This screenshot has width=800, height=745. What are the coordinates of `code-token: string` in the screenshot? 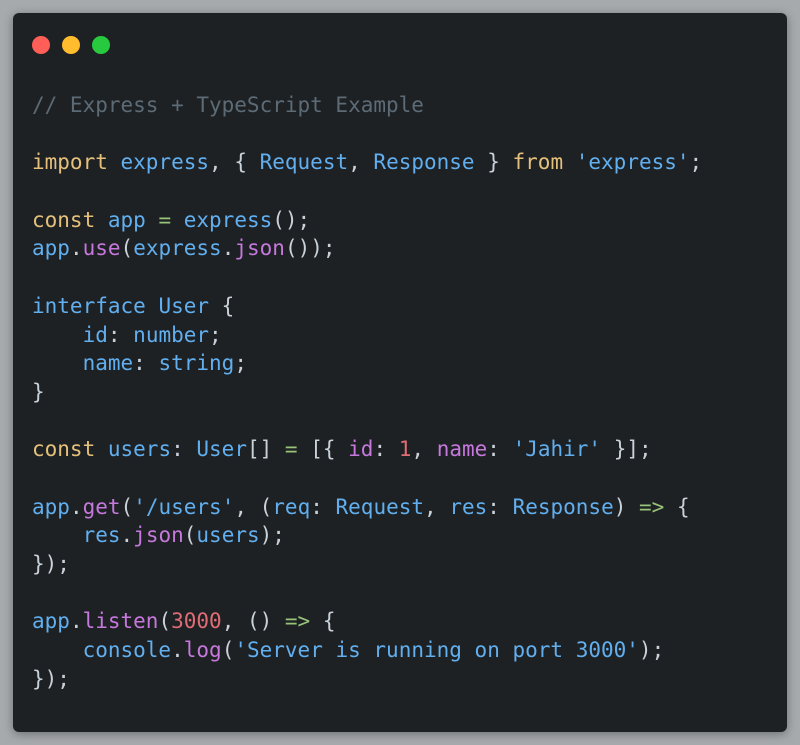 It's located at (196, 363).